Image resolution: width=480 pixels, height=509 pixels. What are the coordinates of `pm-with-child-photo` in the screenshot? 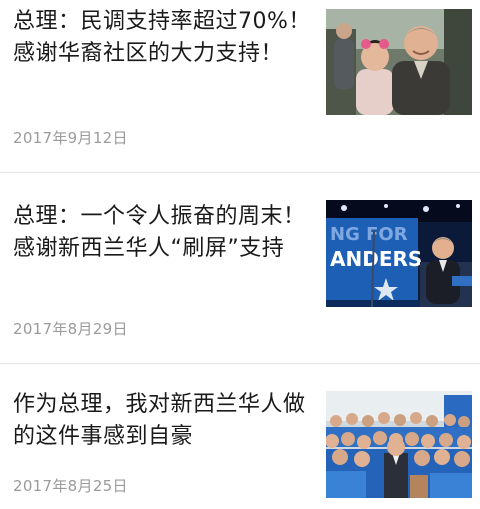 It's located at (399, 62).